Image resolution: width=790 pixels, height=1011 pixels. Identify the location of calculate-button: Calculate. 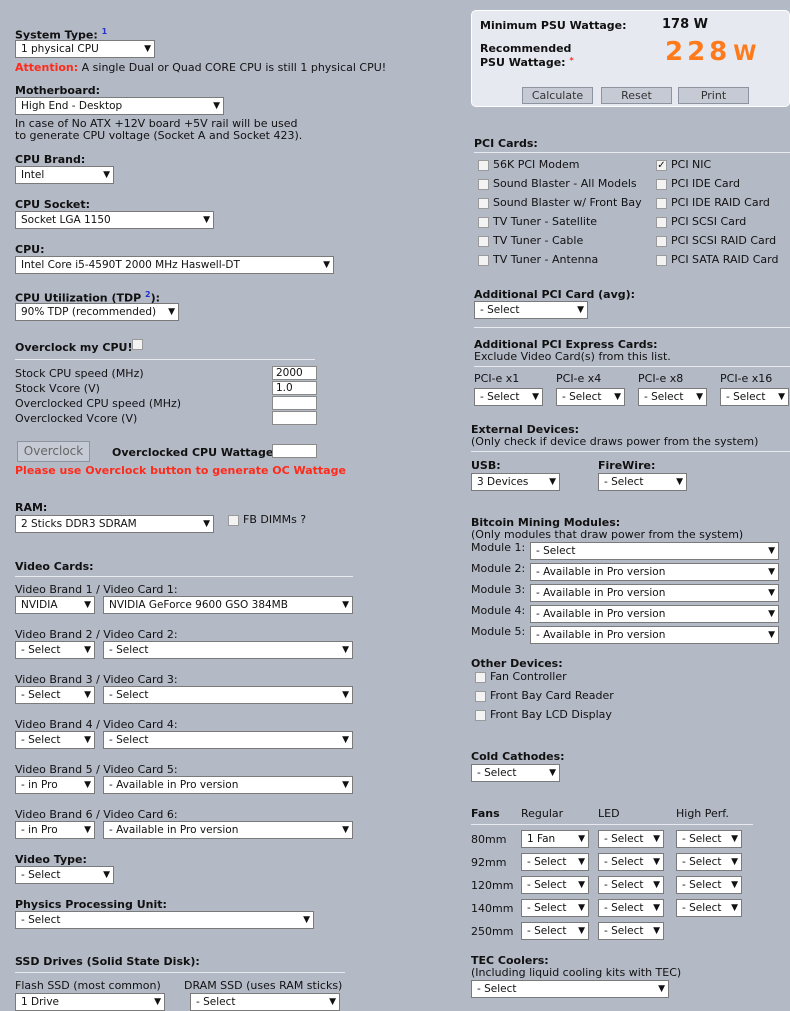
(557, 95).